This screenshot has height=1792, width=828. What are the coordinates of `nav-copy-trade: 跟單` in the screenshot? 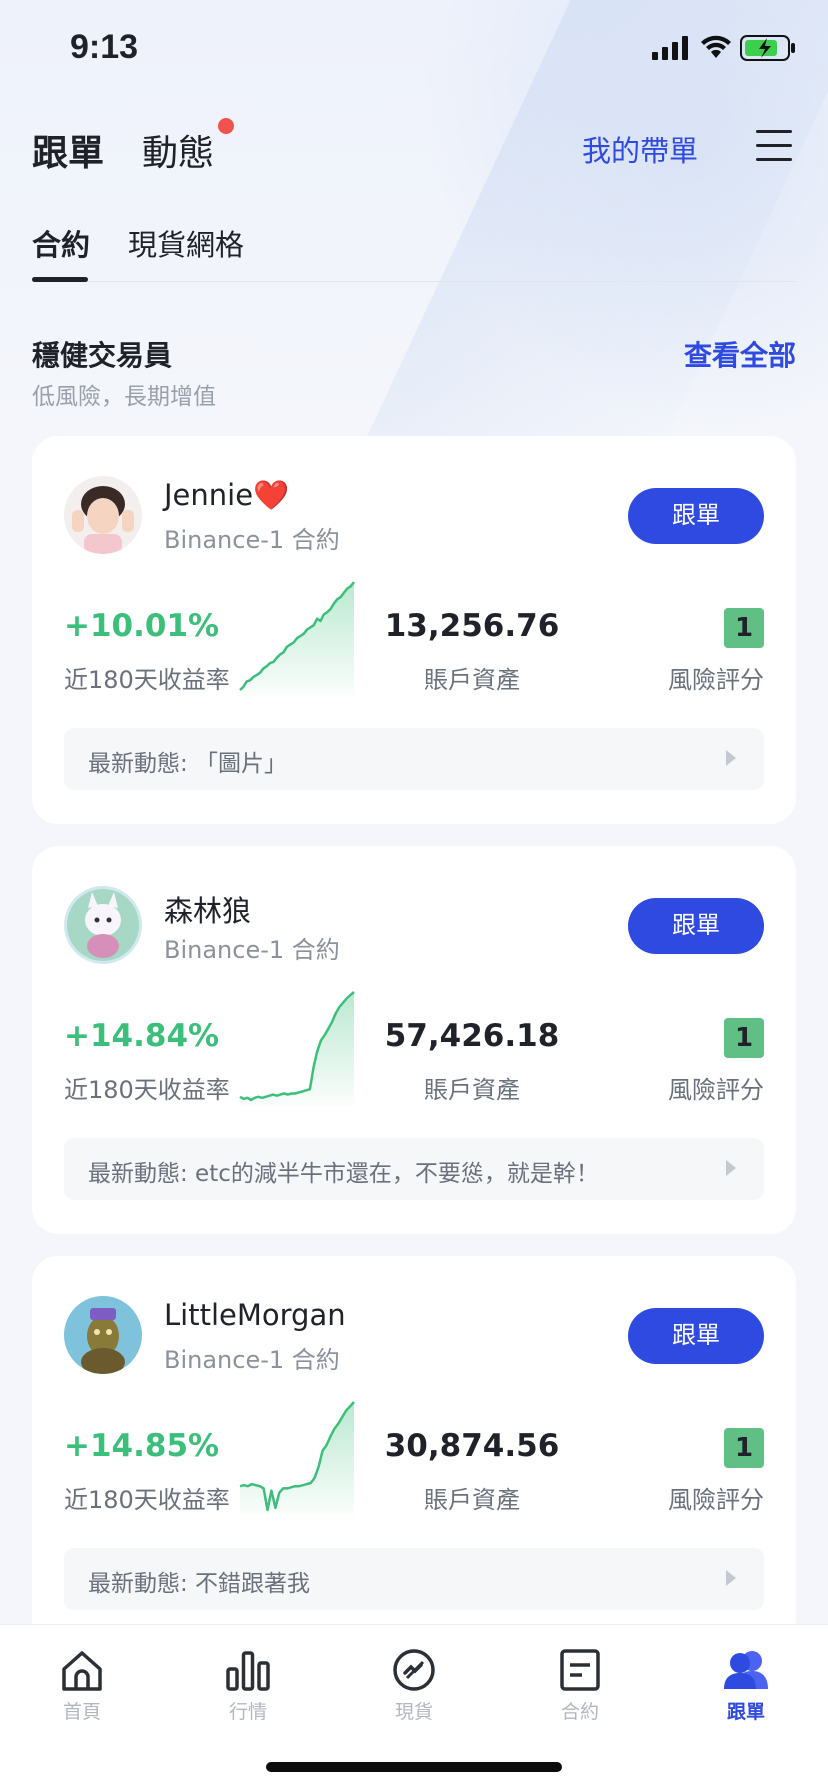 It's located at (746, 1685).